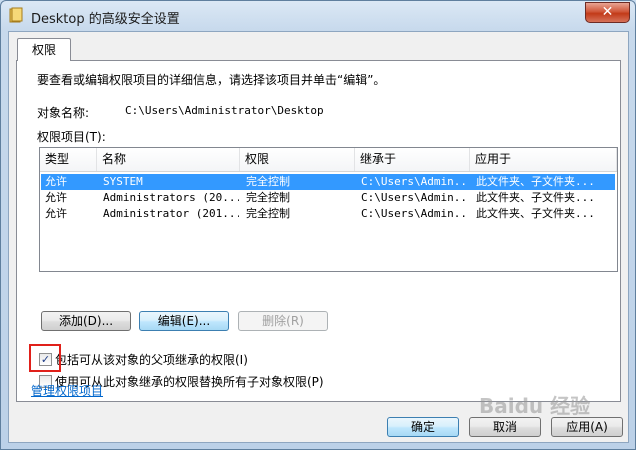  Describe the element at coordinates (587, 427) in the screenshot. I see `apply-button: 应用(A)` at that location.